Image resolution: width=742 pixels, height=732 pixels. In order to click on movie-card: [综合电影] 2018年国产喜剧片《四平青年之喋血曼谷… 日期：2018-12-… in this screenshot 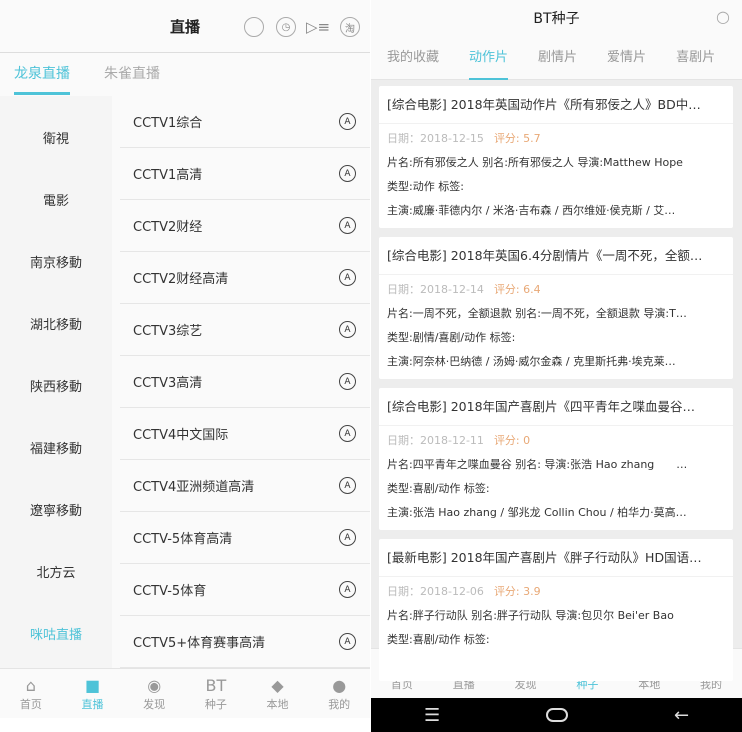, I will do `click(556, 459)`.